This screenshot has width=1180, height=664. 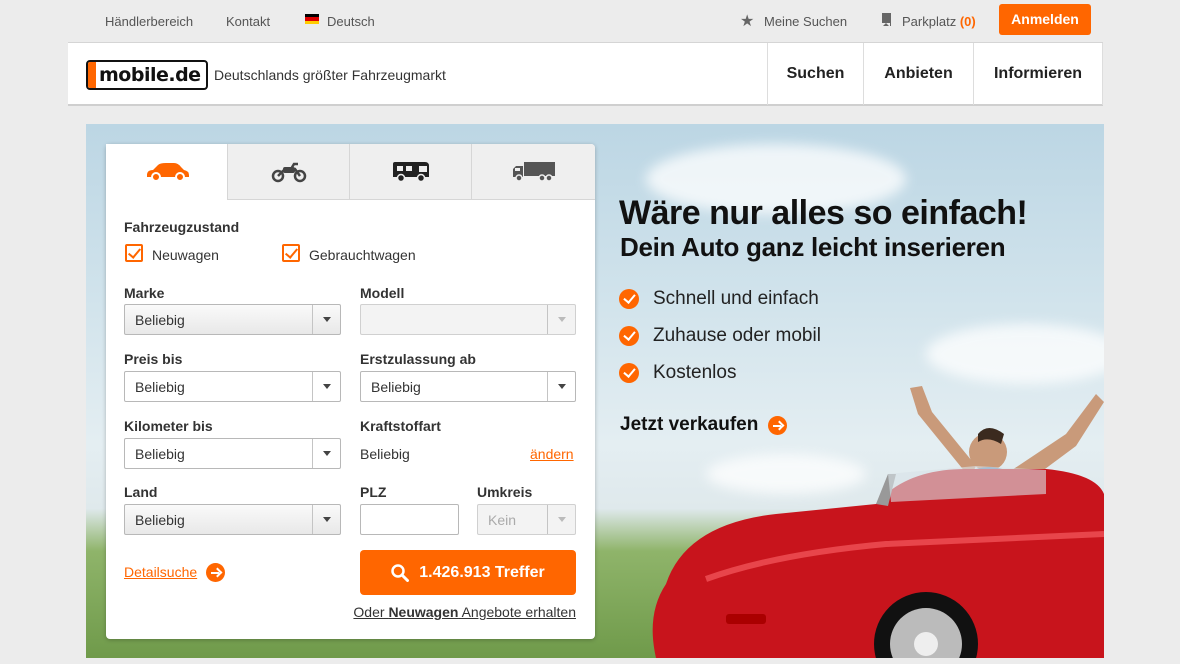 I want to click on fuel-change-link: ändern, so click(x=552, y=454).